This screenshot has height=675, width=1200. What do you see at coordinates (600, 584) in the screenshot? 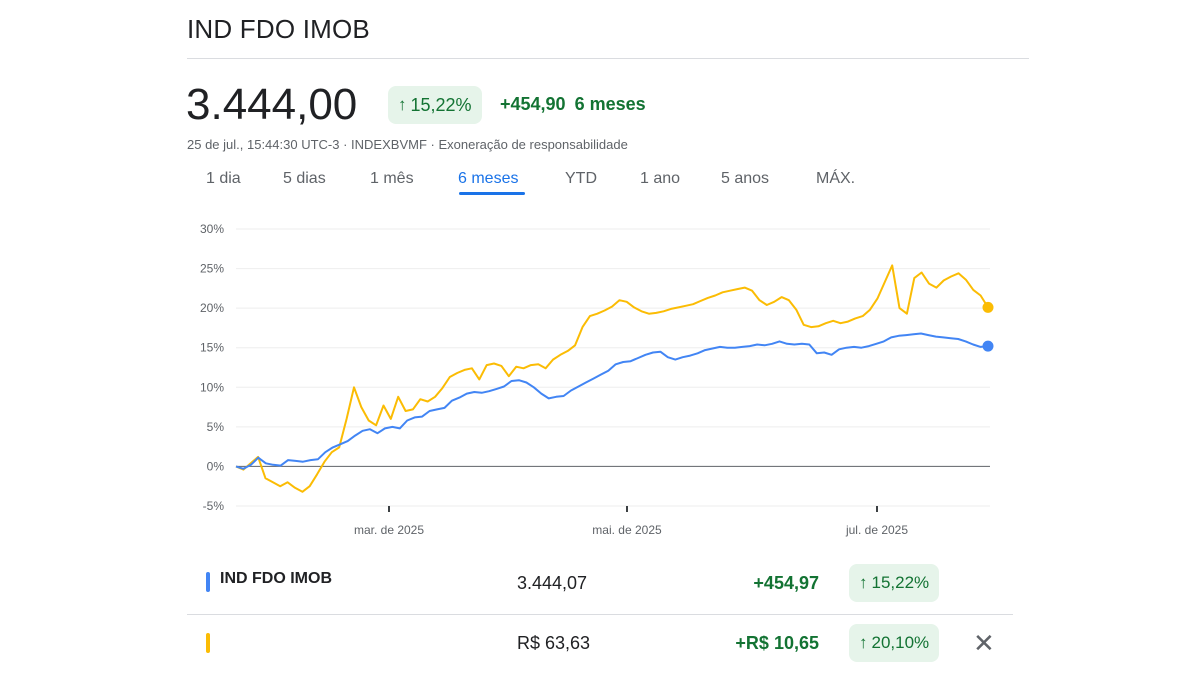
I see `table-row: IND FDO IMOB 3.444,07 +454,97 ↑ 15,22%` at bounding box center [600, 584].